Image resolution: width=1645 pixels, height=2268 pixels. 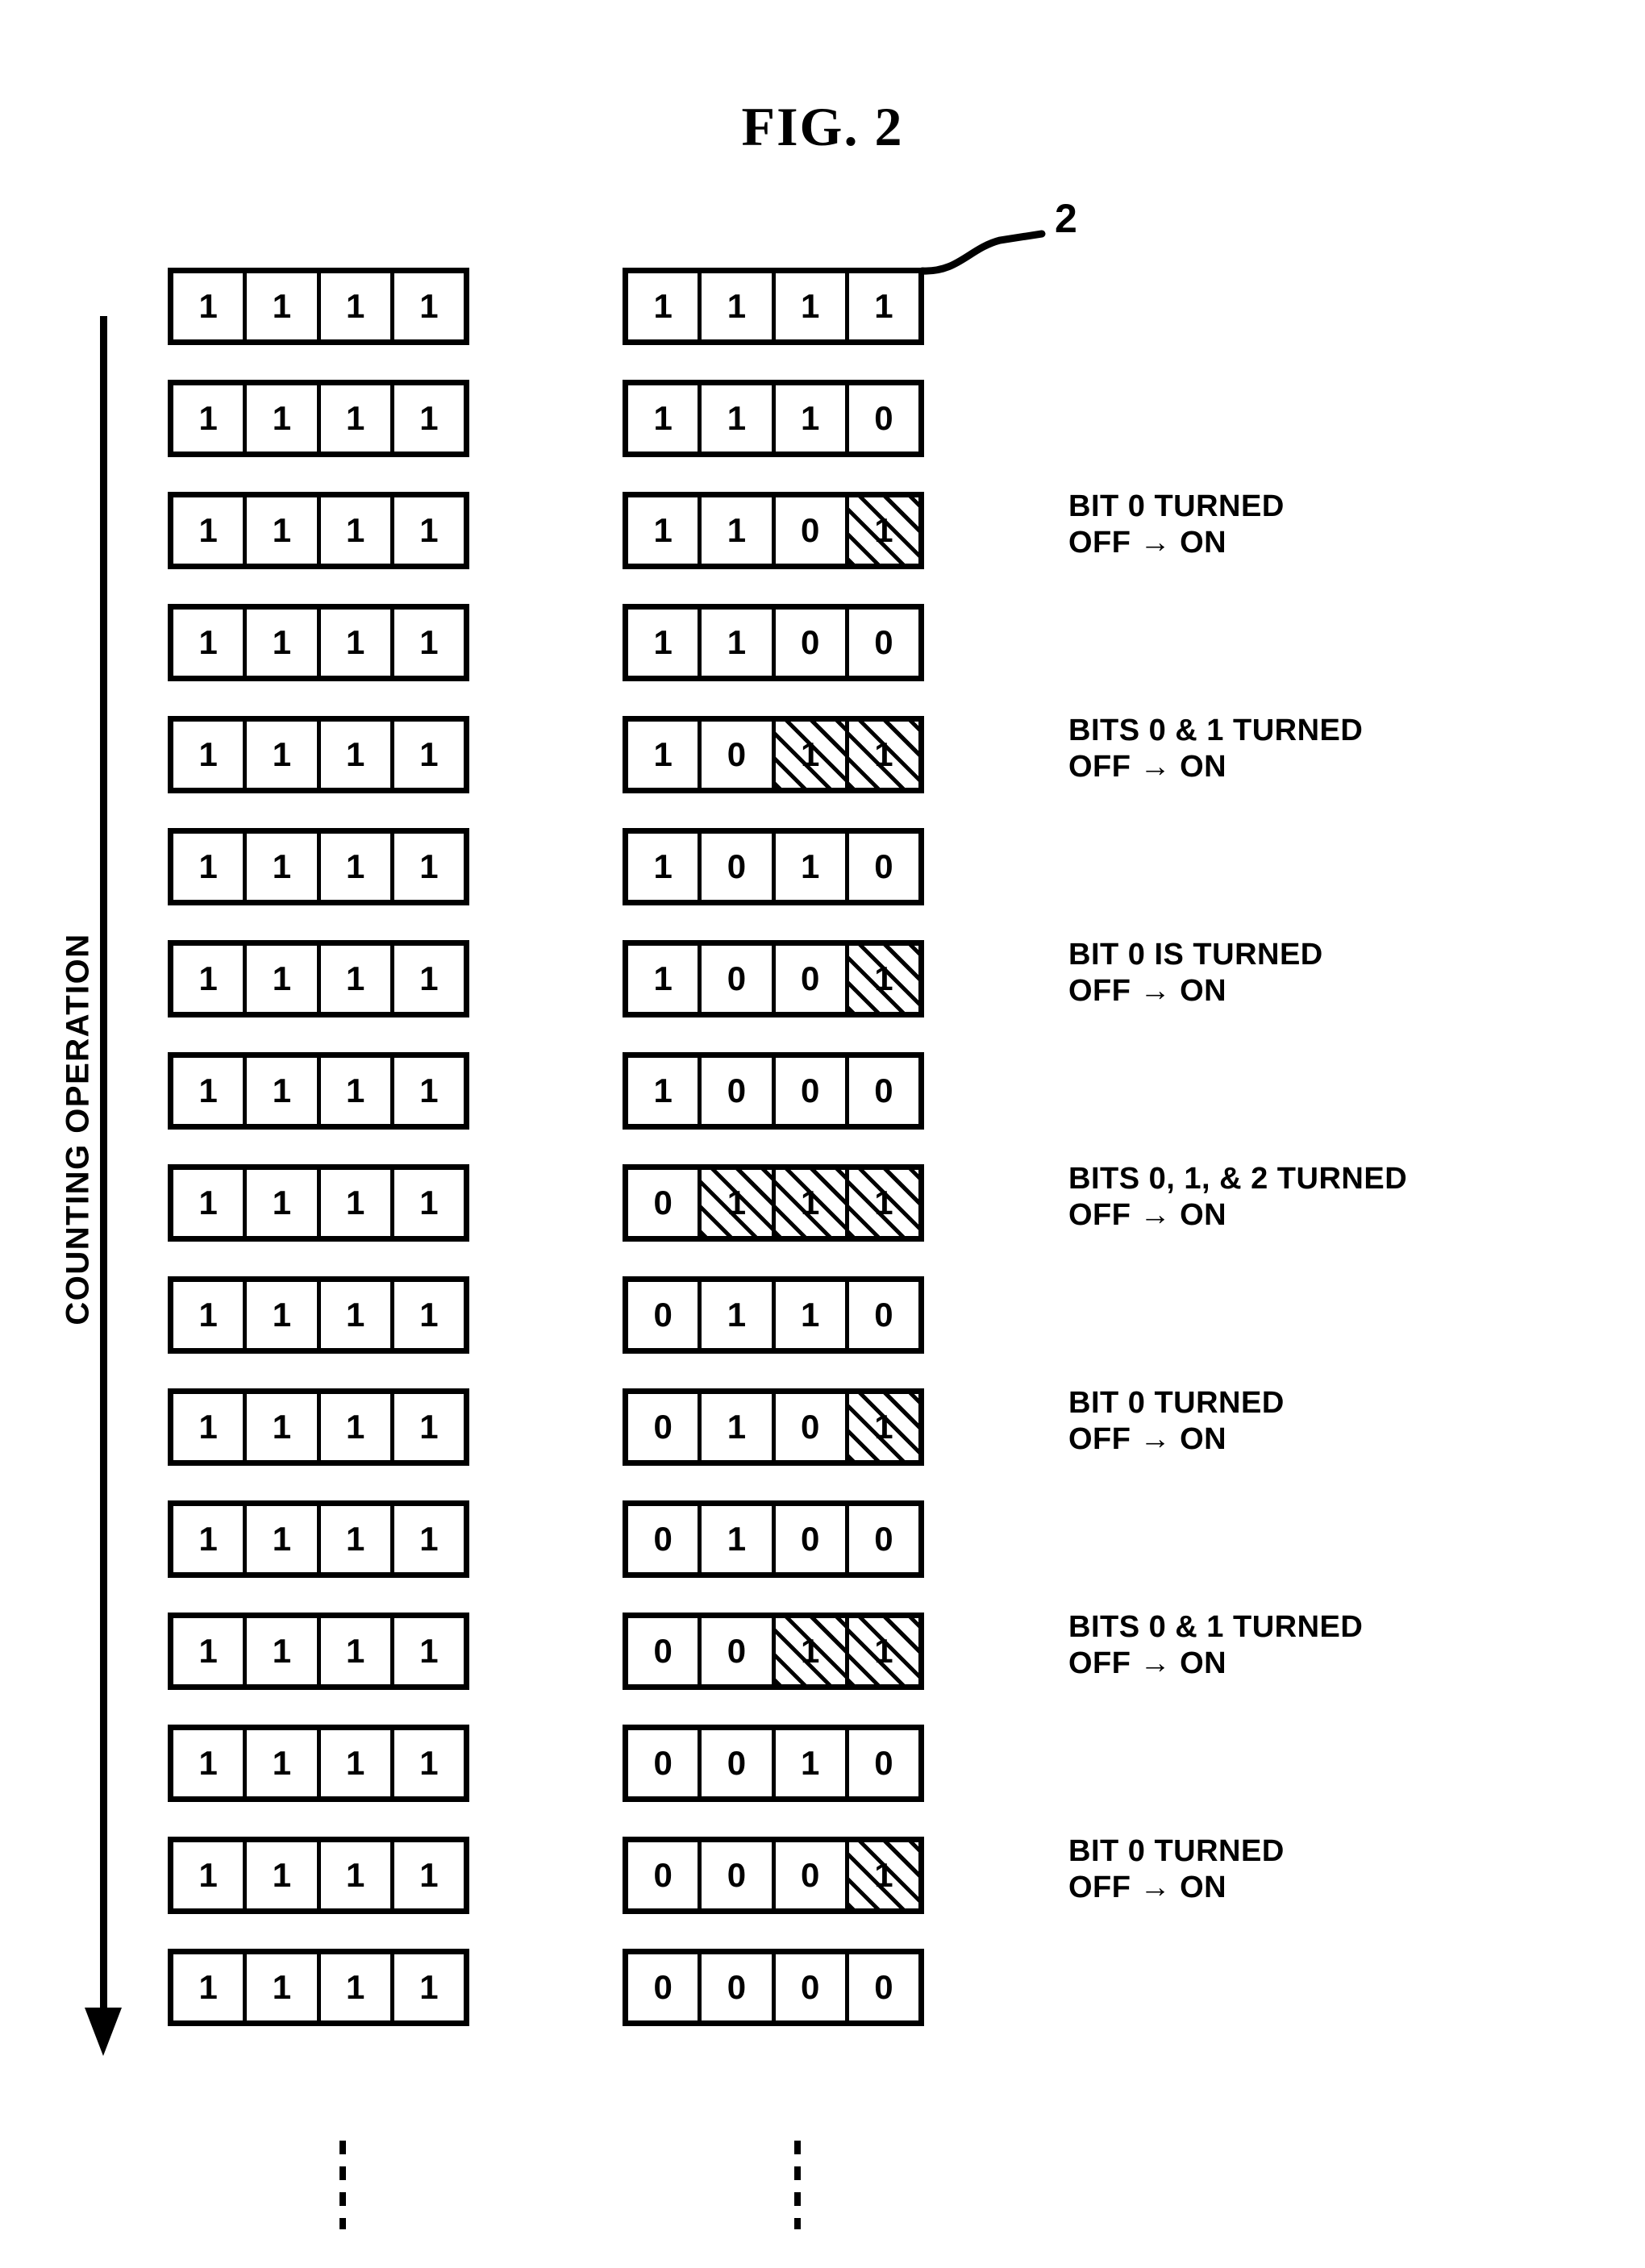 I want to click on bit-change-annotation: BITS 0 & 1 TURNED OFF → ON, so click(x=1215, y=1646).